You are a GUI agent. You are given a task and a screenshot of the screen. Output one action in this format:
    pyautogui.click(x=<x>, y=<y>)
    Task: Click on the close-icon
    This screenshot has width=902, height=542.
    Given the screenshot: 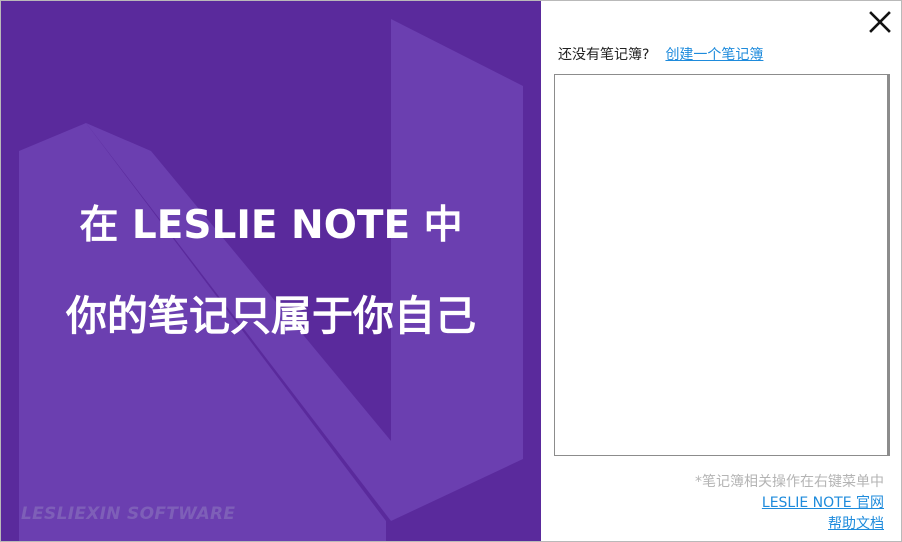 What is the action you would take?
    pyautogui.click(x=880, y=22)
    